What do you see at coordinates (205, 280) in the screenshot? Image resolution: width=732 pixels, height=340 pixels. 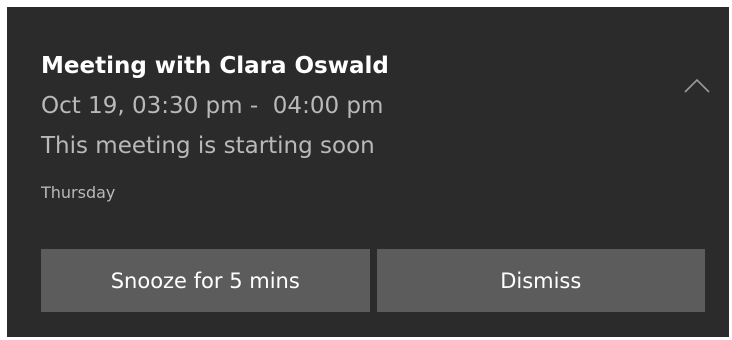 I see `snooze-button: Snooze for 5 mins` at bounding box center [205, 280].